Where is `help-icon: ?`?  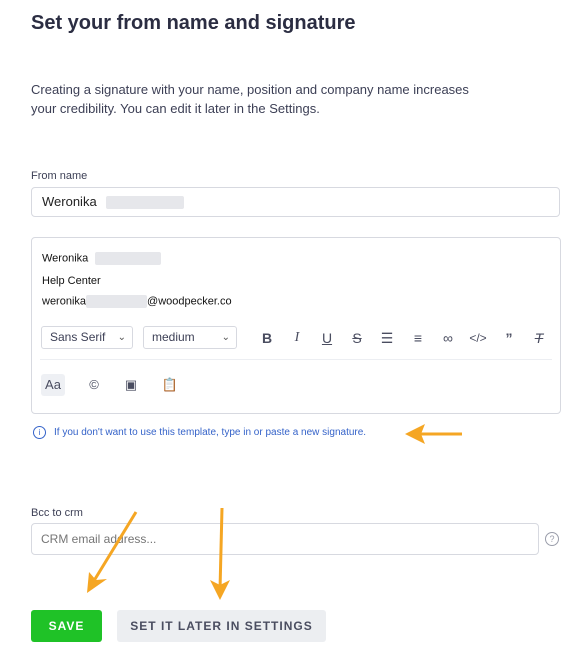
help-icon: ? is located at coordinates (552, 539).